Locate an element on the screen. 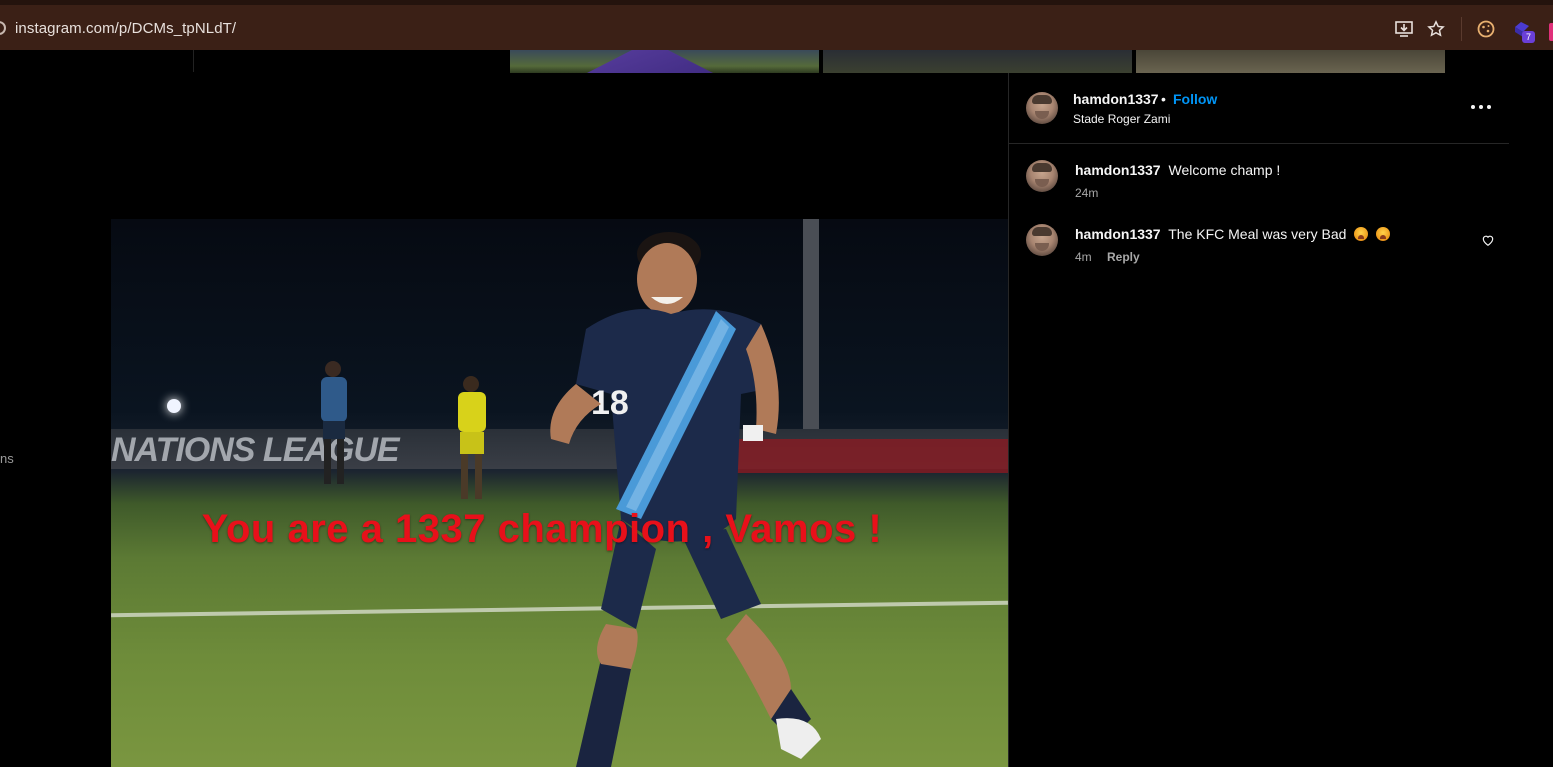 Image resolution: width=1553 pixels, height=767 pixels. site-info-icon is located at coordinates (3, 28).